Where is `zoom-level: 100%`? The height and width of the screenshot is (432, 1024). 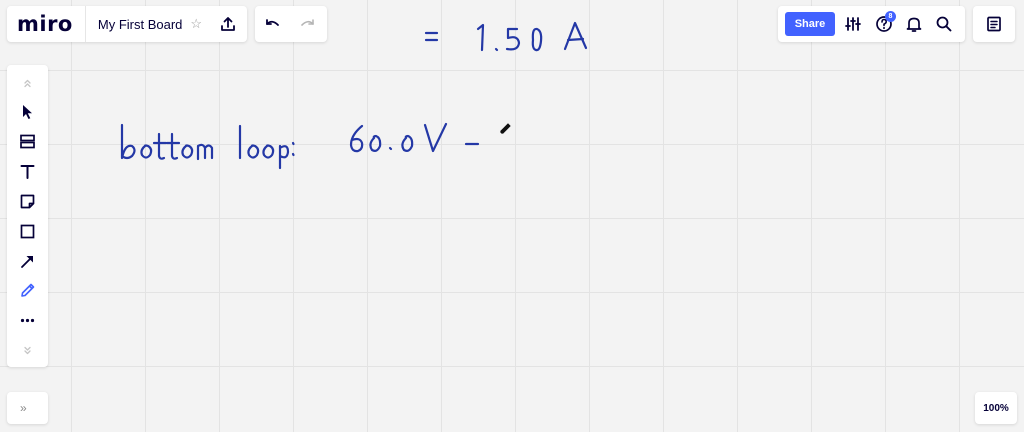
zoom-level: 100% is located at coordinates (996, 408).